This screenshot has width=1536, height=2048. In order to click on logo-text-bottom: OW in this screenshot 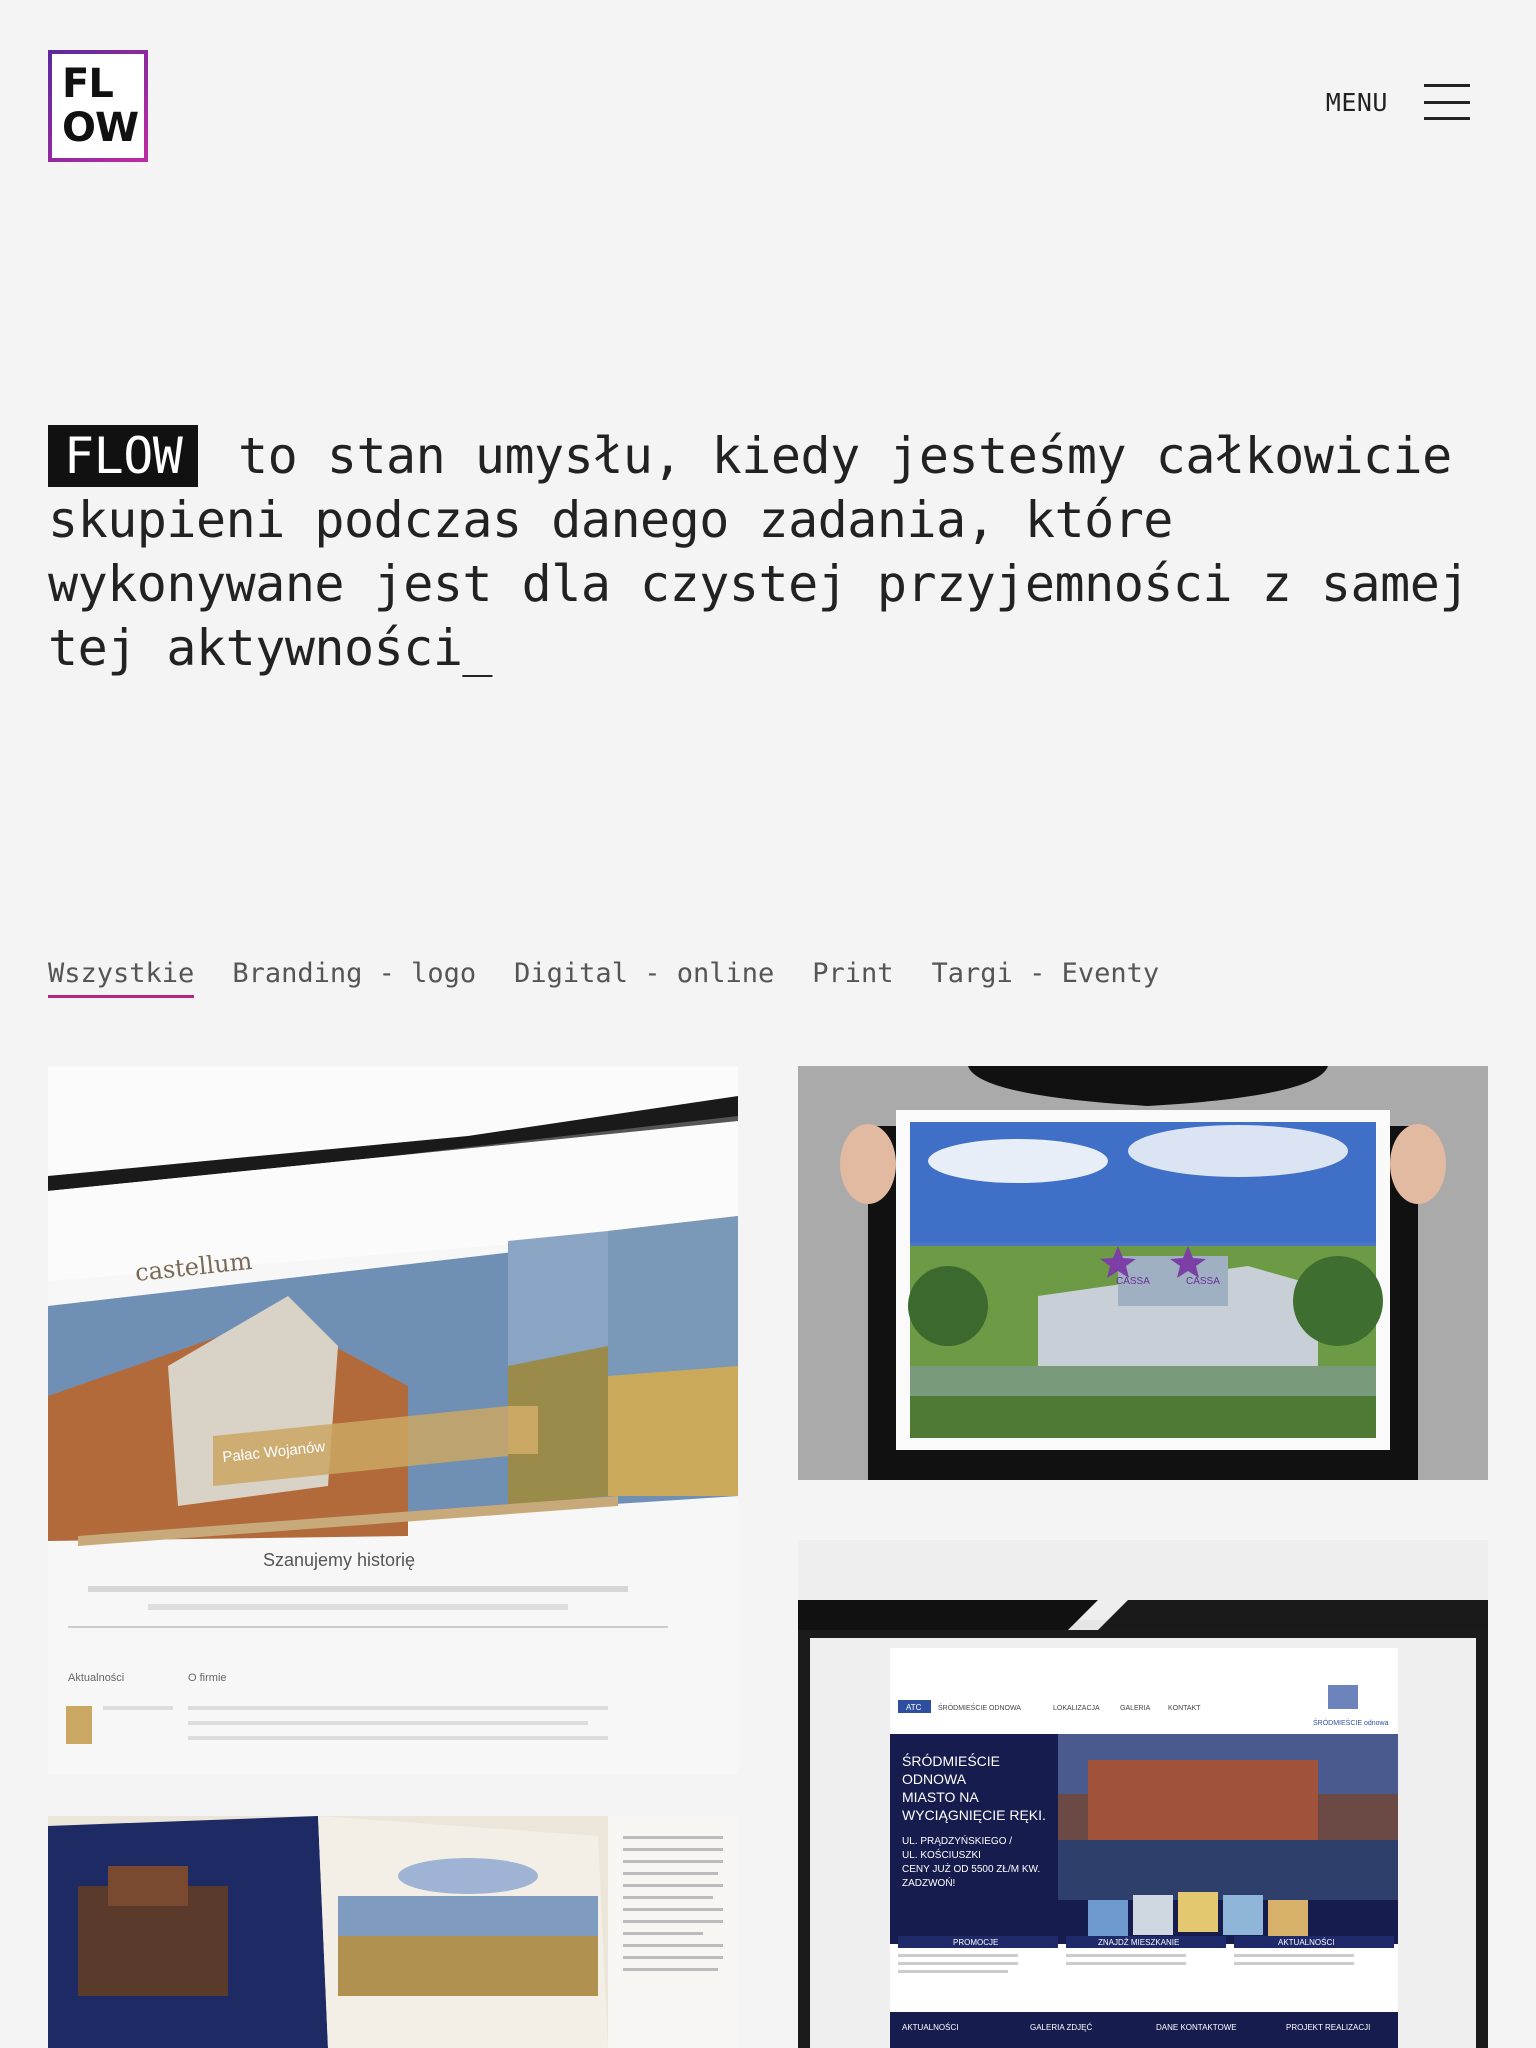, I will do `click(100, 128)`.